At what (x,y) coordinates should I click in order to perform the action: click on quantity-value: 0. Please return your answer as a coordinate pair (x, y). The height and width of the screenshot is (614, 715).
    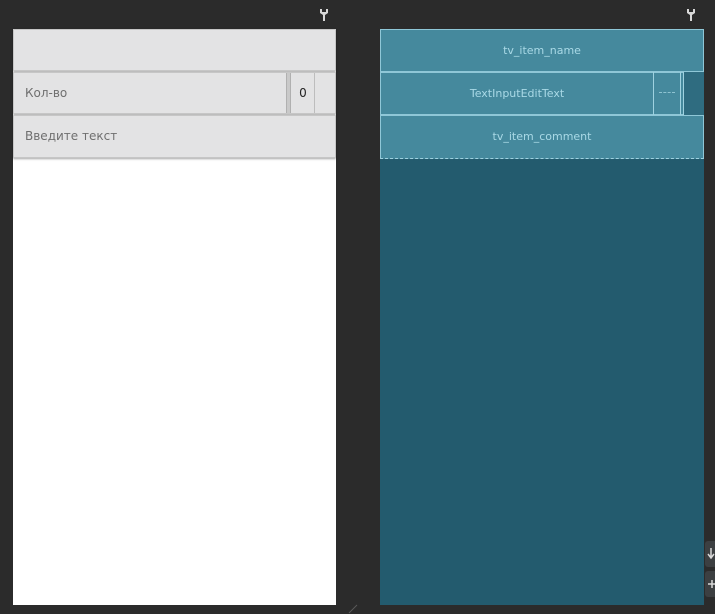
    Looking at the image, I should click on (303, 93).